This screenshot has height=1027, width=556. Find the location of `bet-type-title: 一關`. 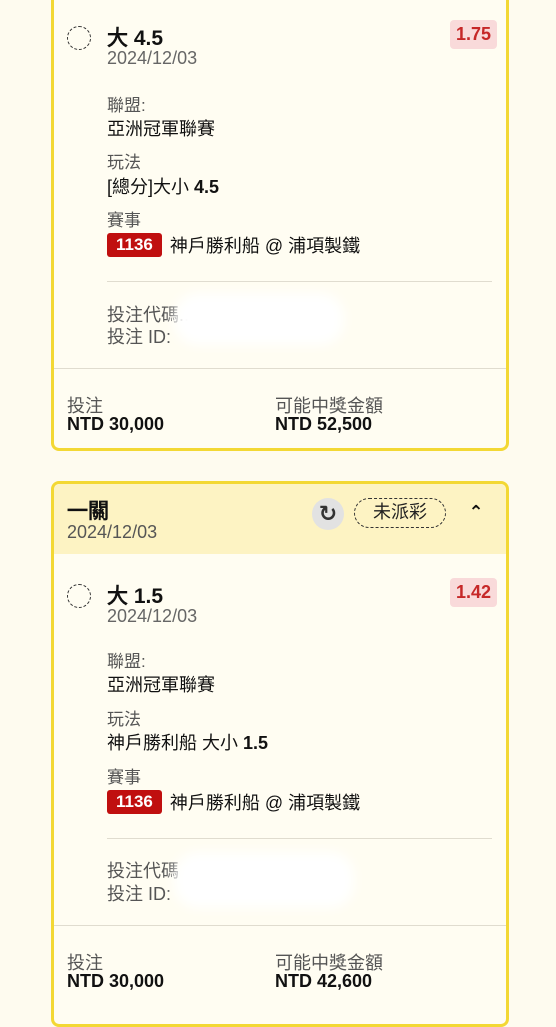

bet-type-title: 一關 is located at coordinates (88, 511).